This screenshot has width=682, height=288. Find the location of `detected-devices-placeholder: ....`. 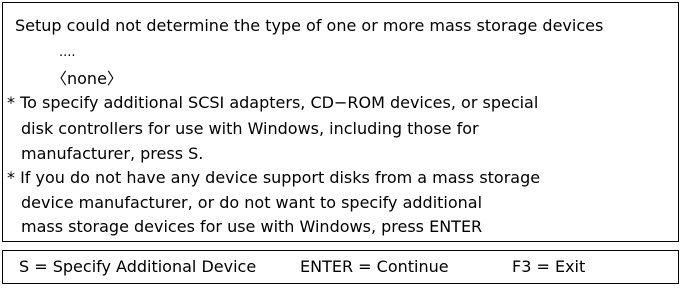

detected-devices-placeholder: .... is located at coordinates (67, 52).